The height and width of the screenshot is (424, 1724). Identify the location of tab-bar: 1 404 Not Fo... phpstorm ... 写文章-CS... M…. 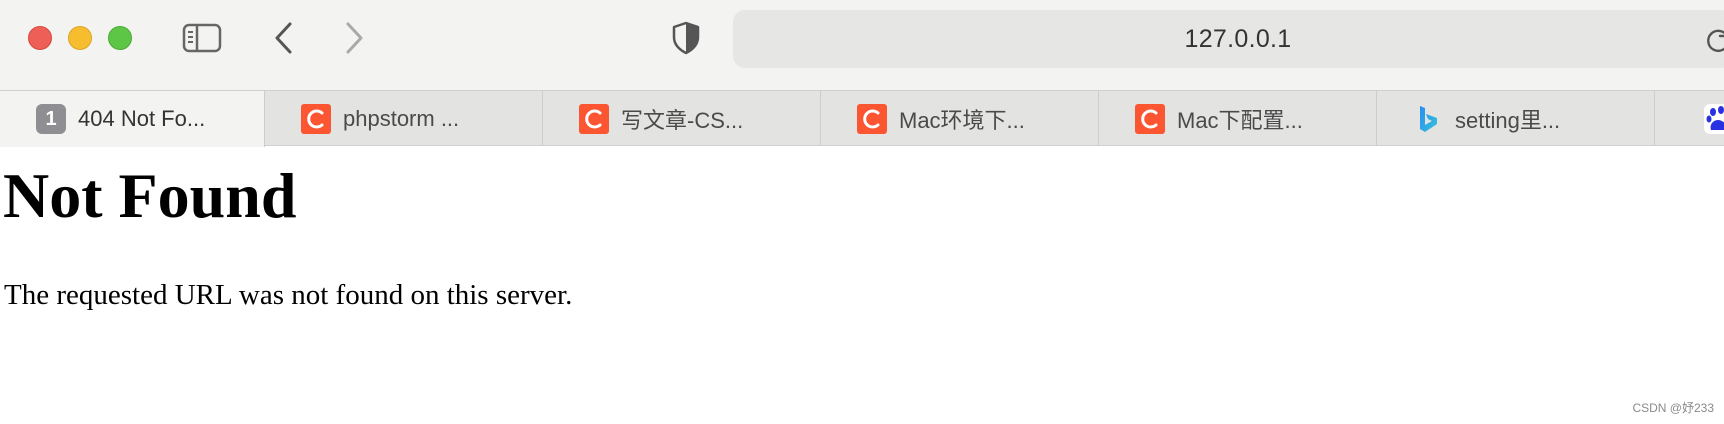
(862, 118).